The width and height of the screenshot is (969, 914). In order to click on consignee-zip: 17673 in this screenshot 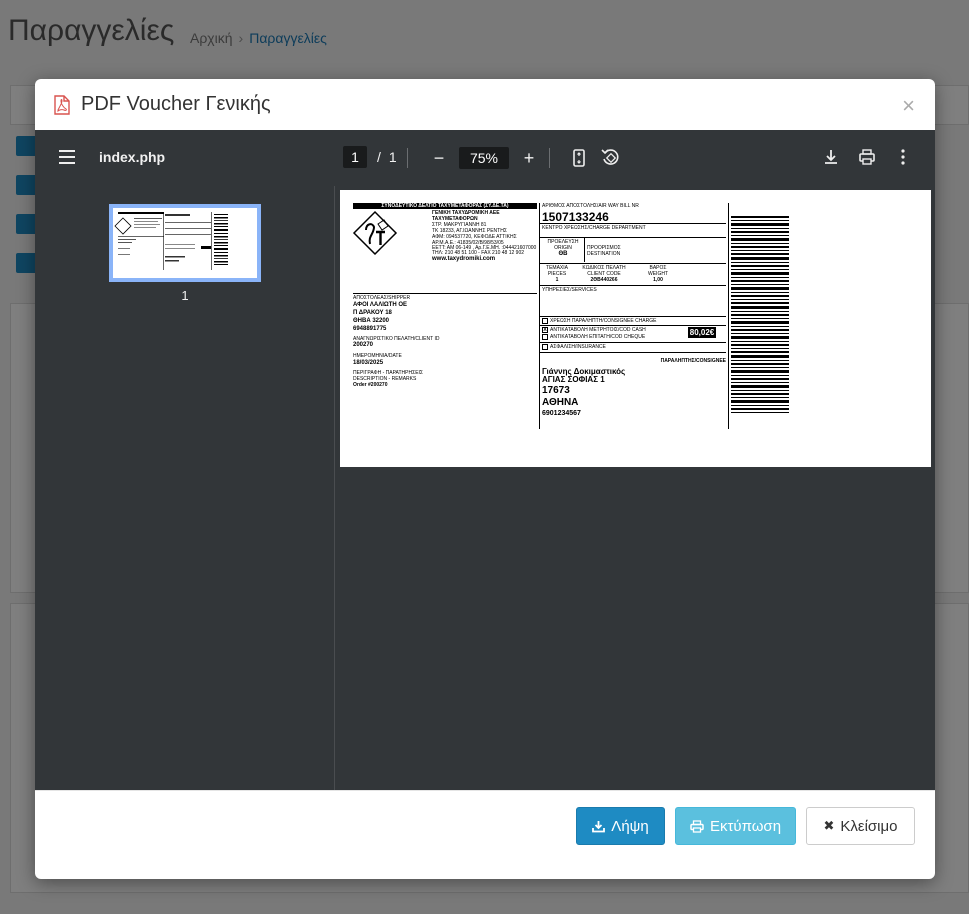, I will do `click(556, 390)`.